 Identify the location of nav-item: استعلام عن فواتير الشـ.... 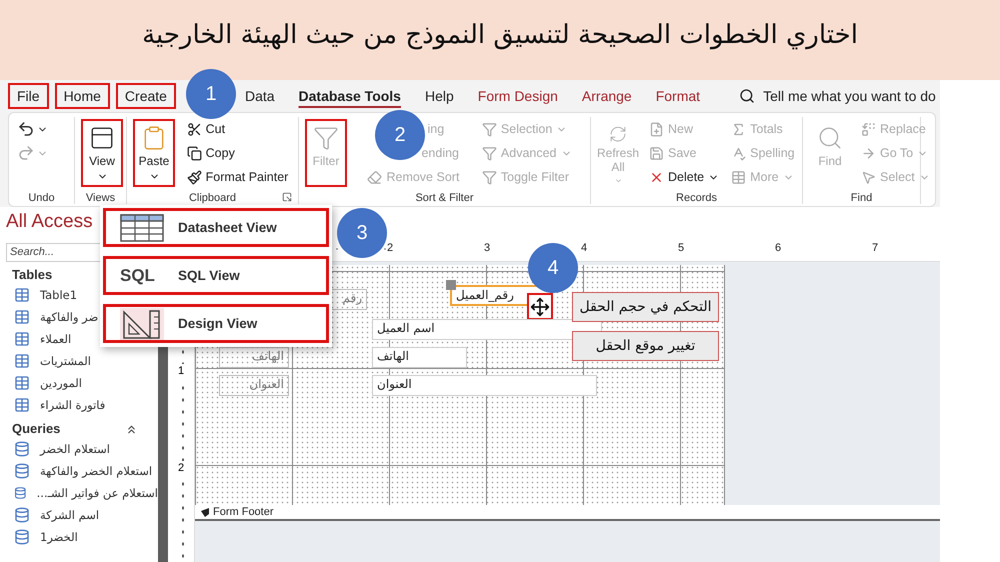
(82, 493).